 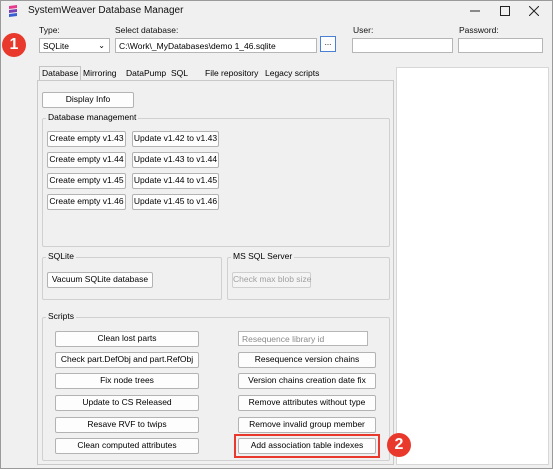 I want to click on tab-database: Database, so click(x=60, y=73).